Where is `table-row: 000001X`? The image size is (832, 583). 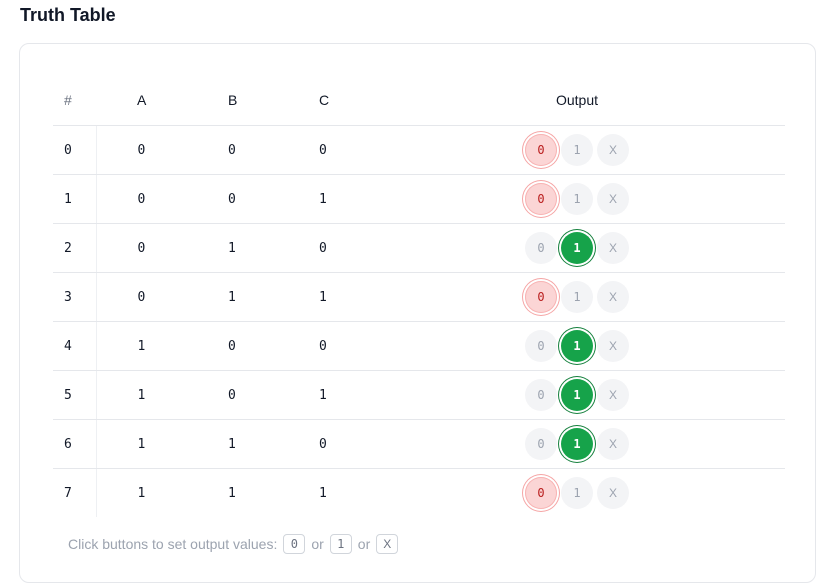 table-row: 000001X is located at coordinates (419, 150).